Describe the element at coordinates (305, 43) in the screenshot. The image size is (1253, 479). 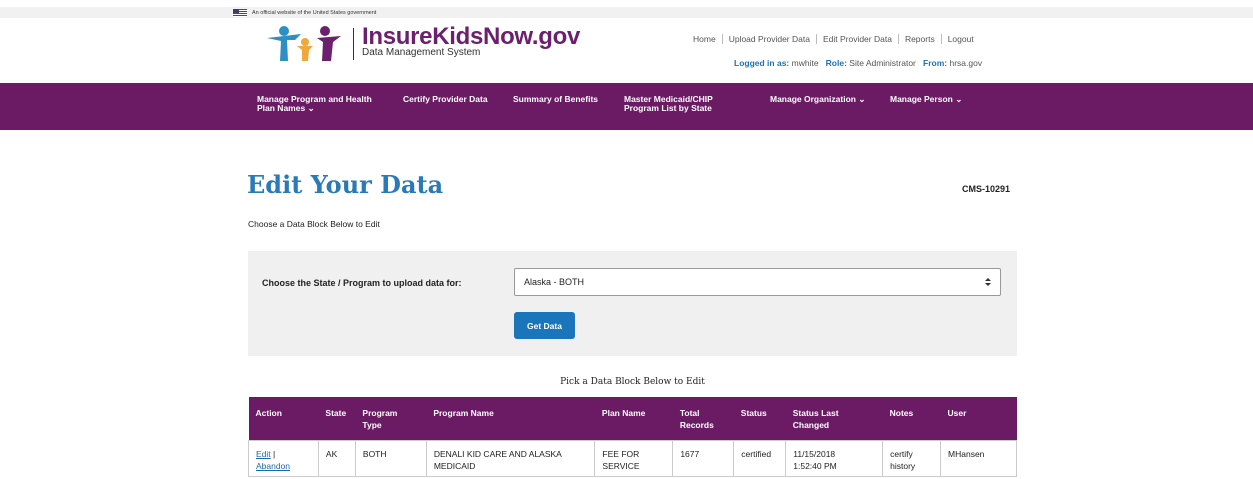
I see `insurekidsnow-logo-icon` at that location.